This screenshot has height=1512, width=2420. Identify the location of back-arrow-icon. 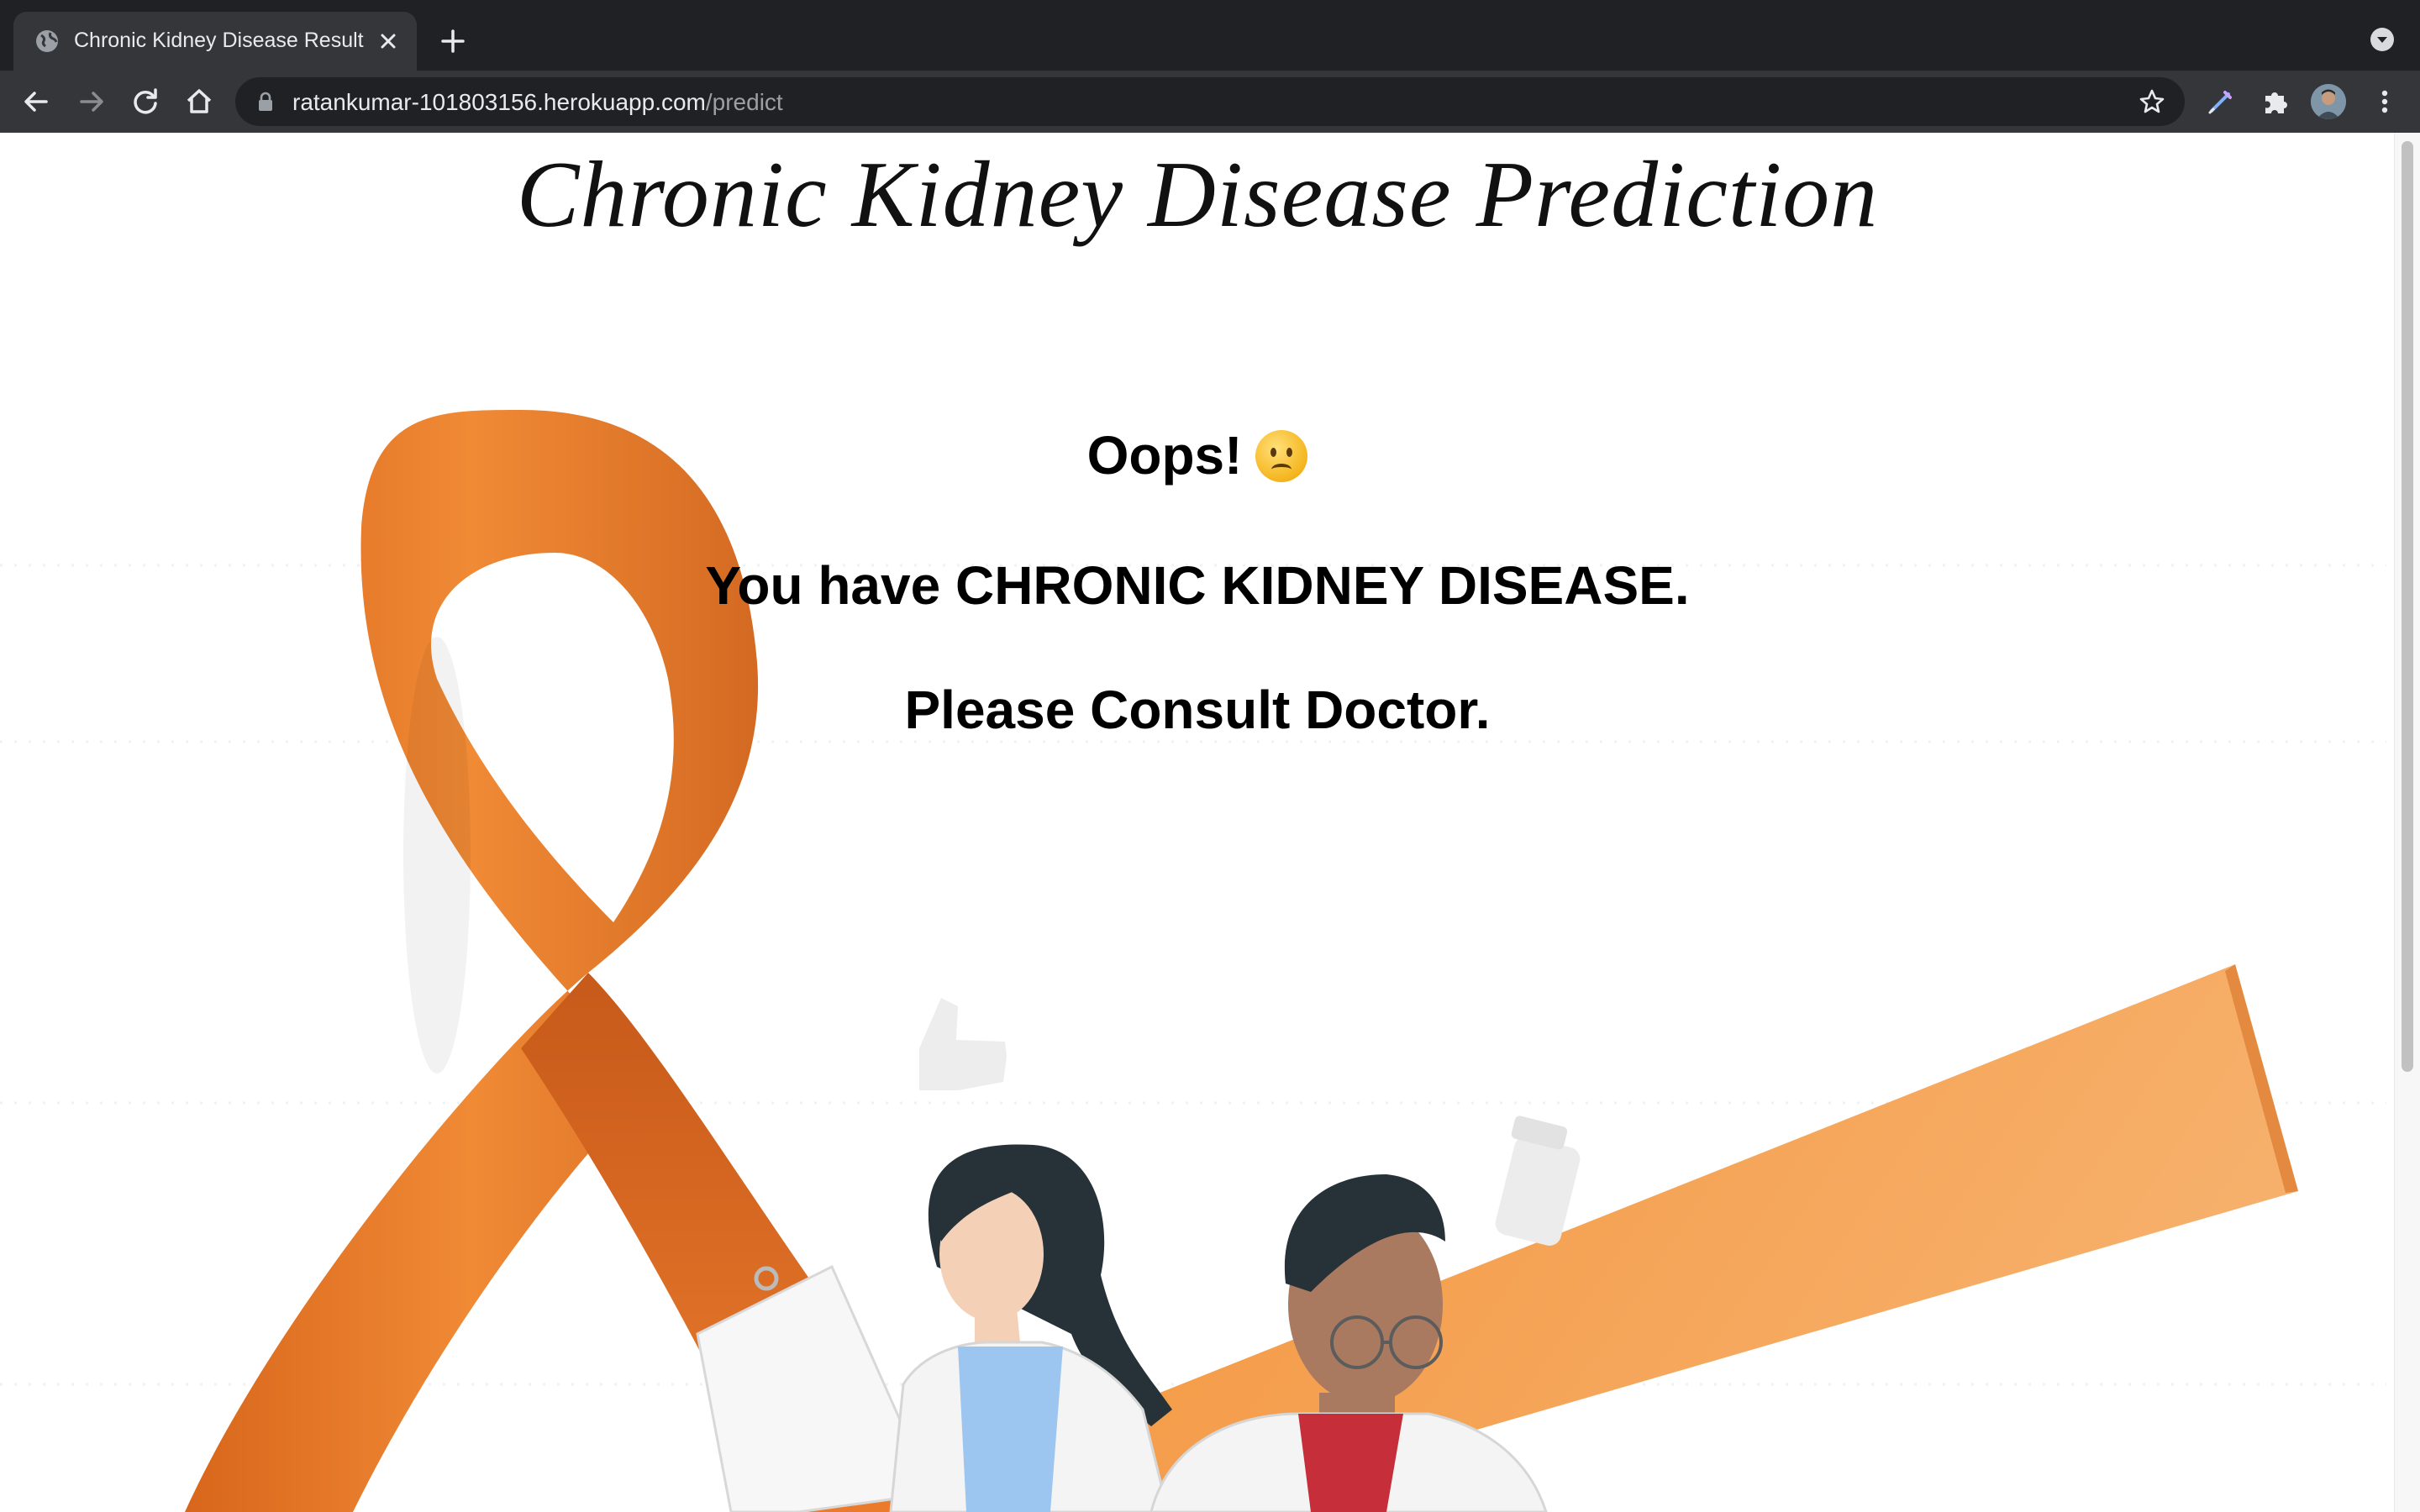
(36, 102).